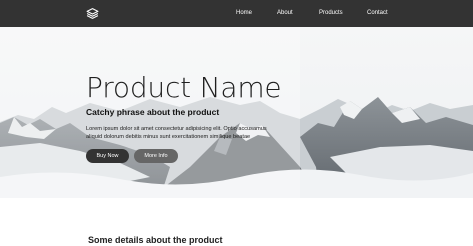 The width and height of the screenshot is (473, 246). Describe the element at coordinates (184, 87) in the screenshot. I see `product-title: Product Name` at that location.